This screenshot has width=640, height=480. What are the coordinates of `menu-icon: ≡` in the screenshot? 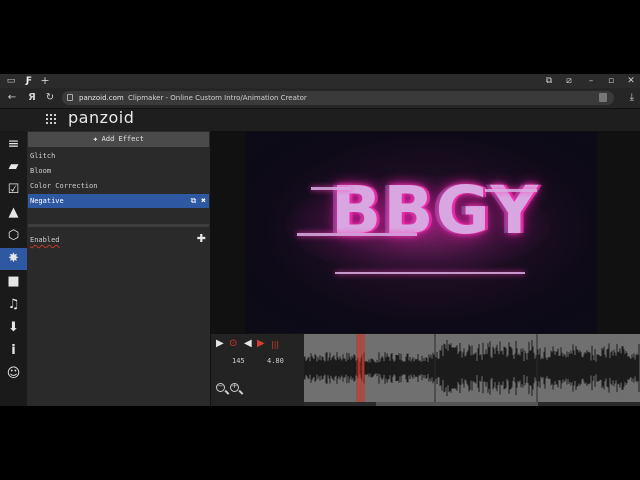 It's located at (13, 144).